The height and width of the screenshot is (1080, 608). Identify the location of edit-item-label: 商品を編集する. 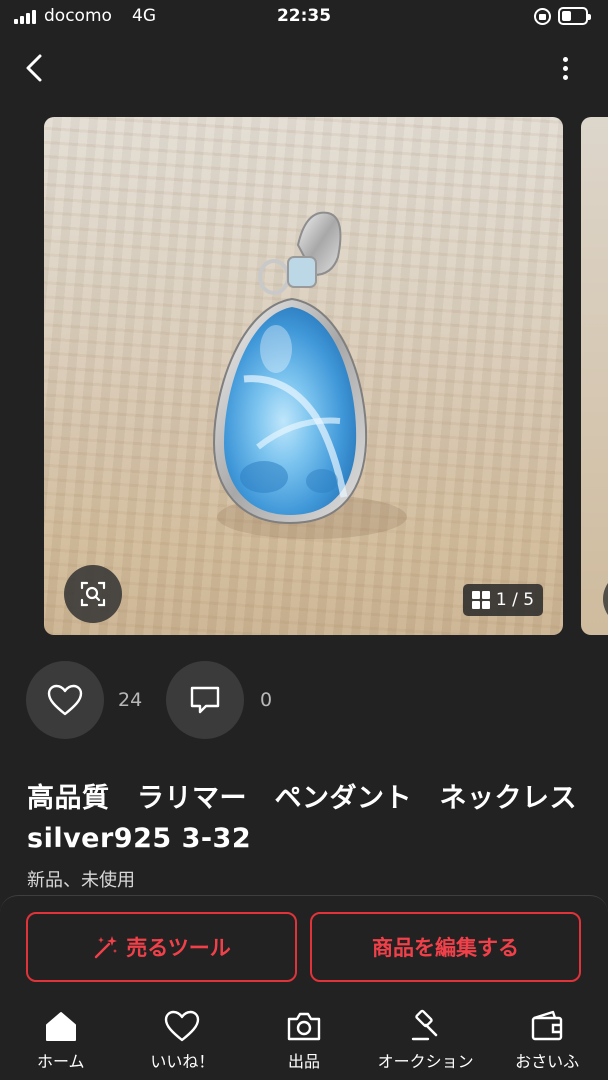
(445, 948).